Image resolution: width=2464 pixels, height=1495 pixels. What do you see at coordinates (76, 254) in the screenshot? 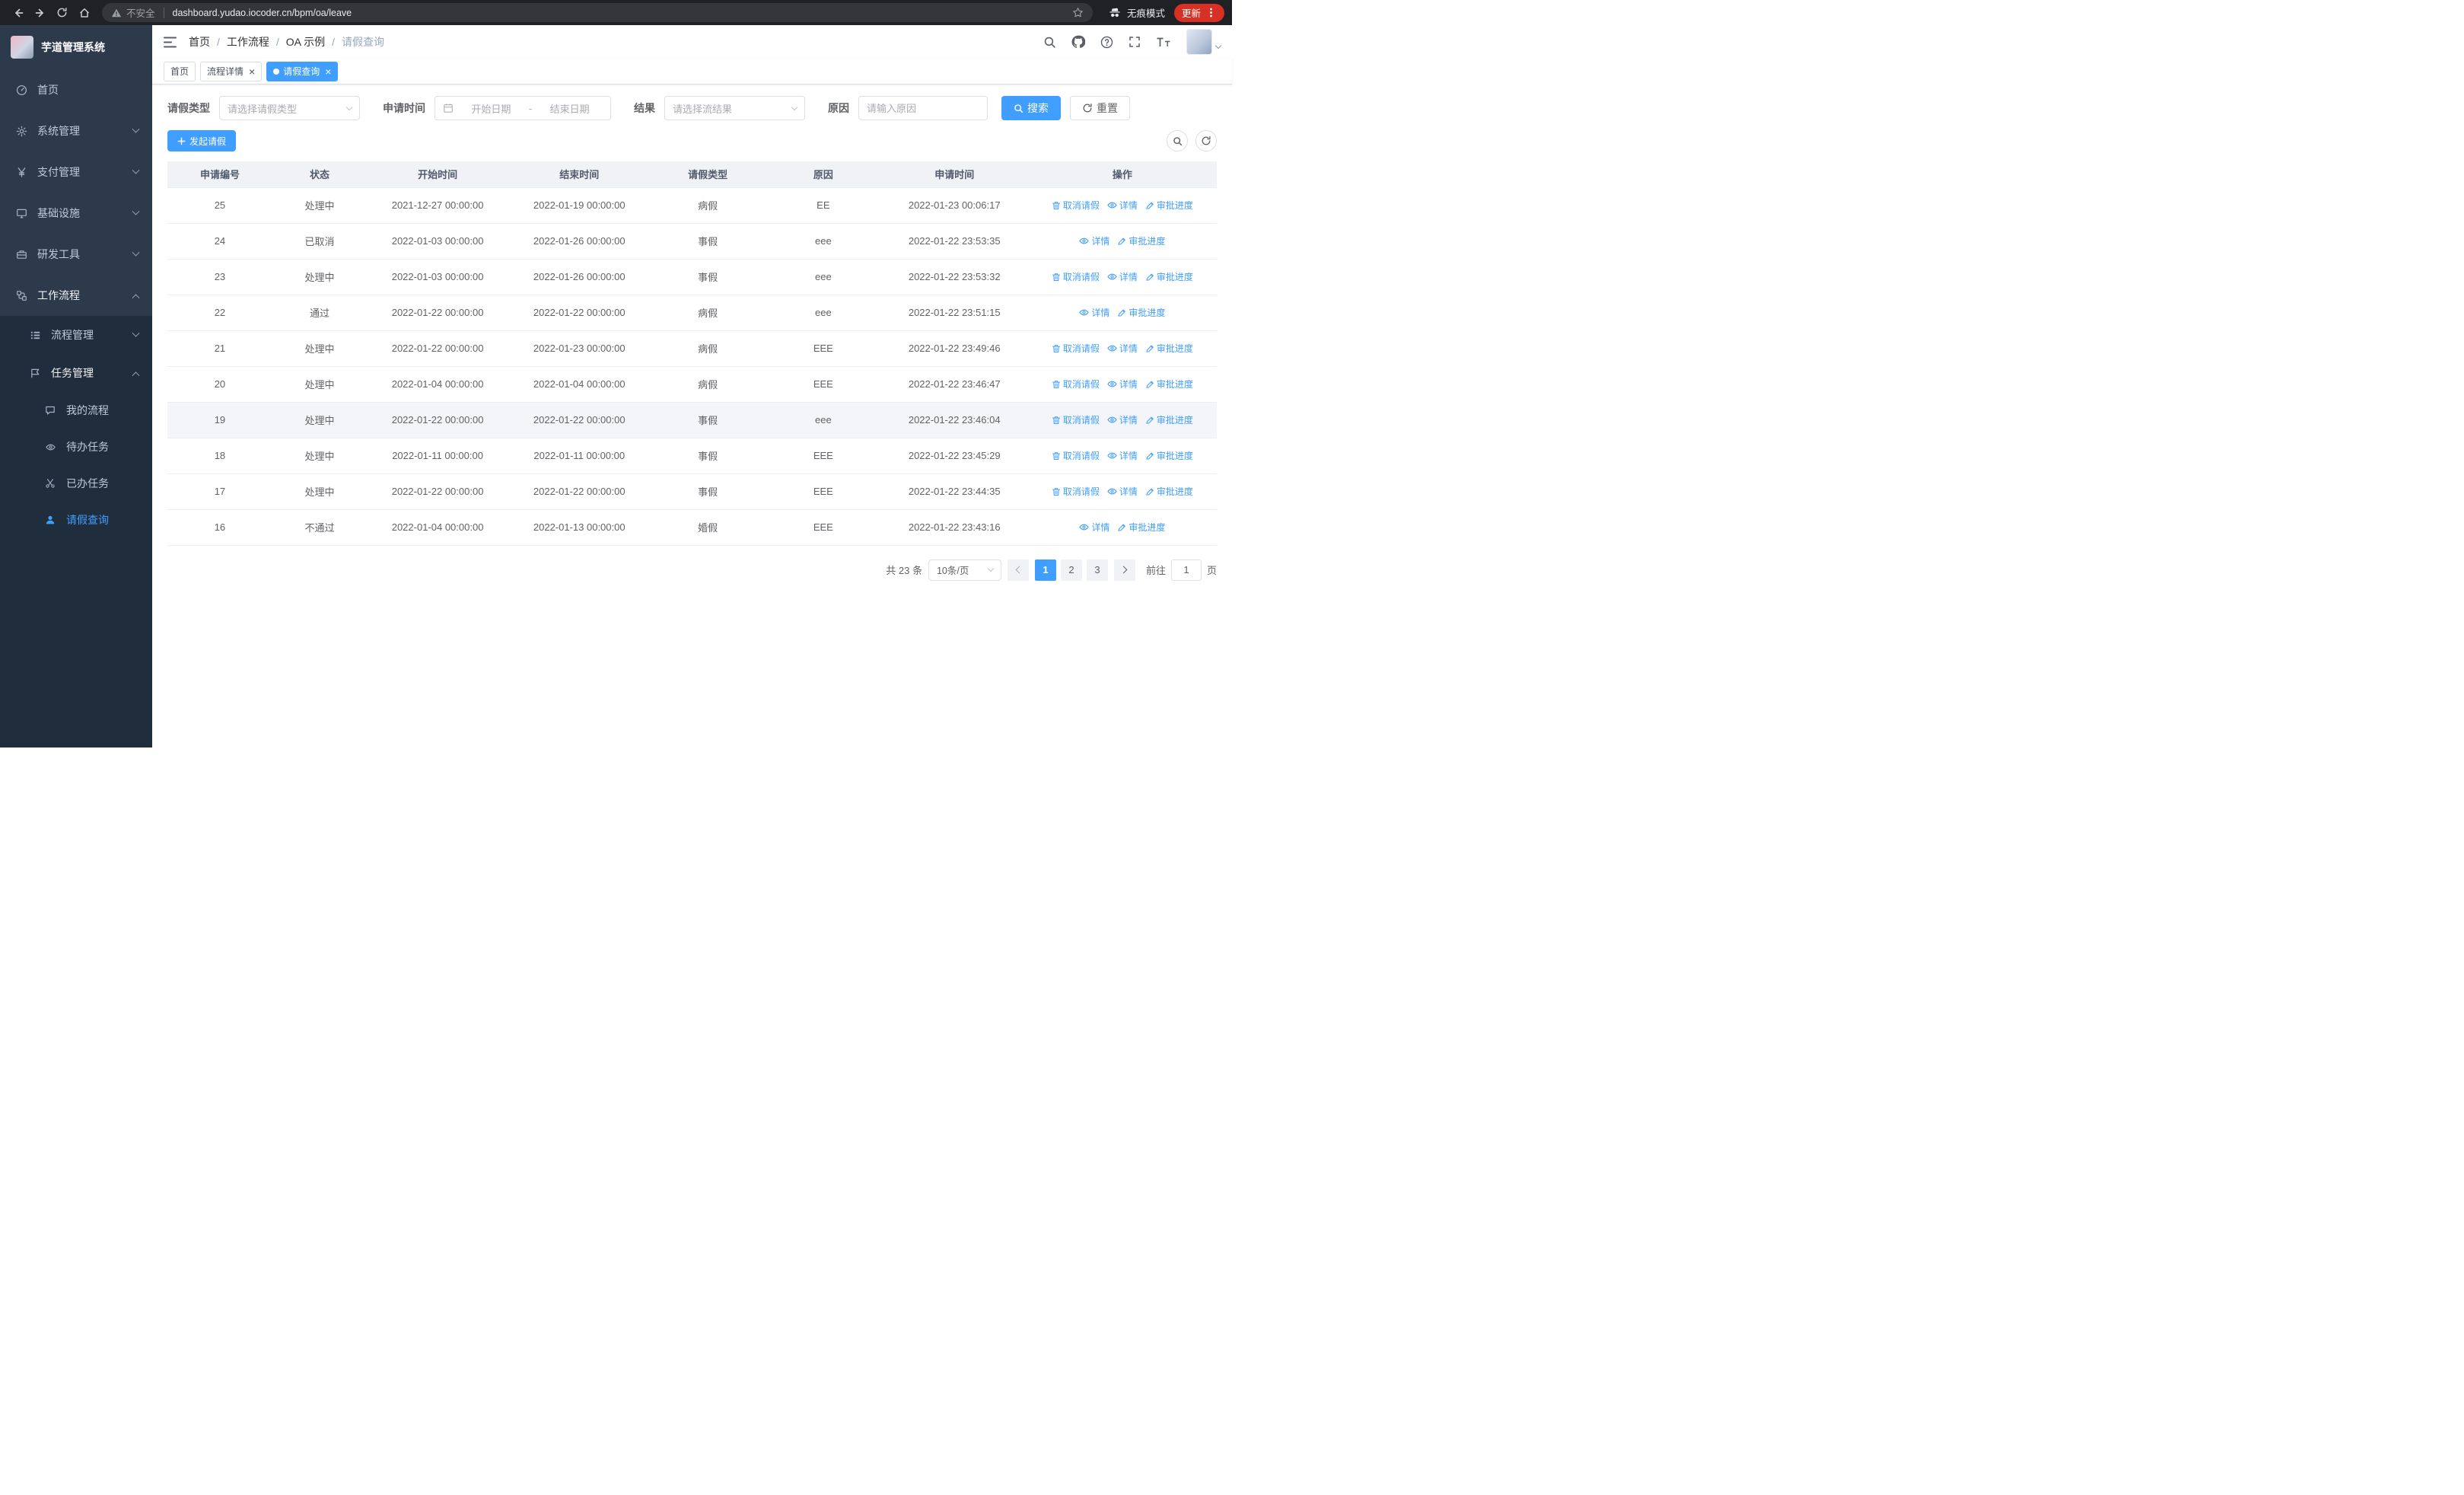
I see `sidebar-item-devtools: 研发工具` at bounding box center [76, 254].